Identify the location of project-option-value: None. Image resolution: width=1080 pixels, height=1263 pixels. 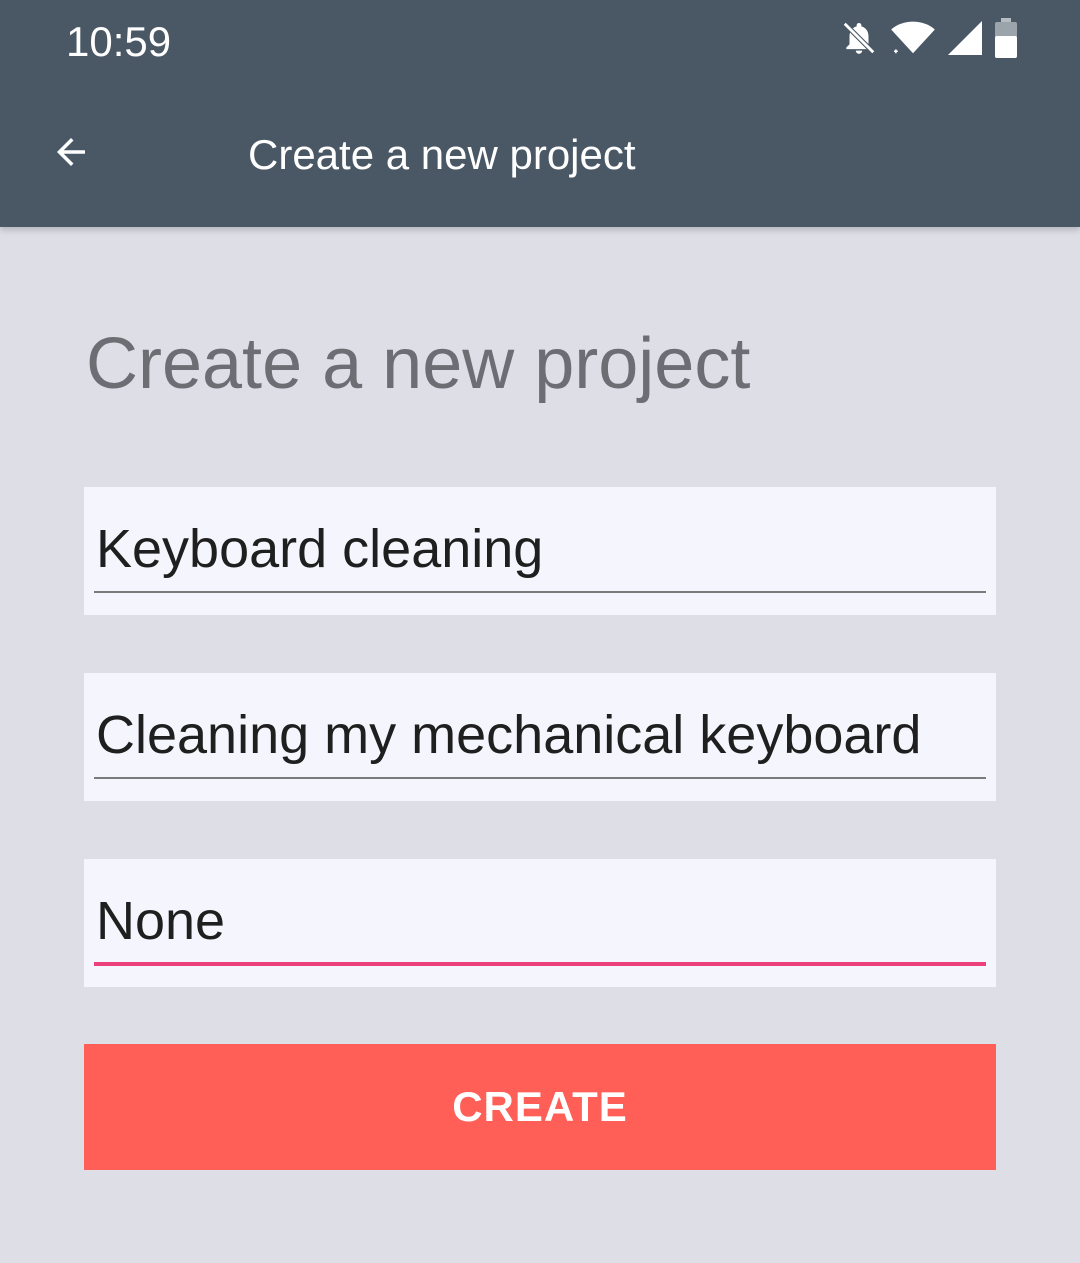
(161, 921).